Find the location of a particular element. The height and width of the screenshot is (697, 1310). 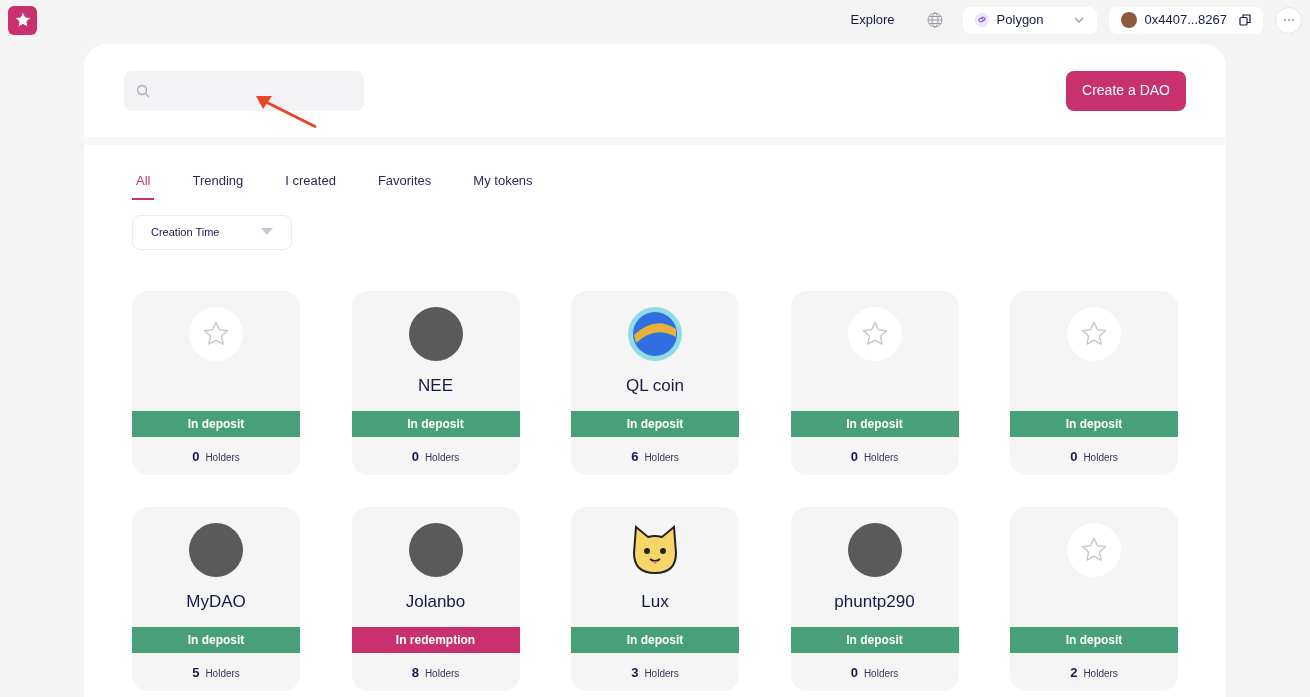

app-logo is located at coordinates (22, 20).